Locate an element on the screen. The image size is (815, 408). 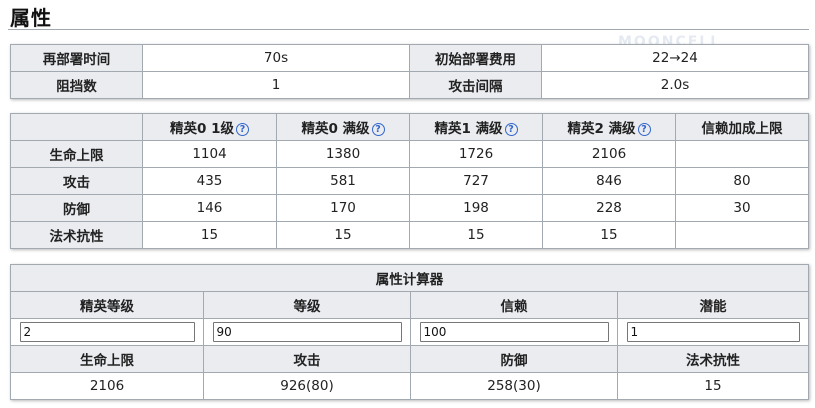
row-label-res: 法术抗性 is located at coordinates (76, 235).